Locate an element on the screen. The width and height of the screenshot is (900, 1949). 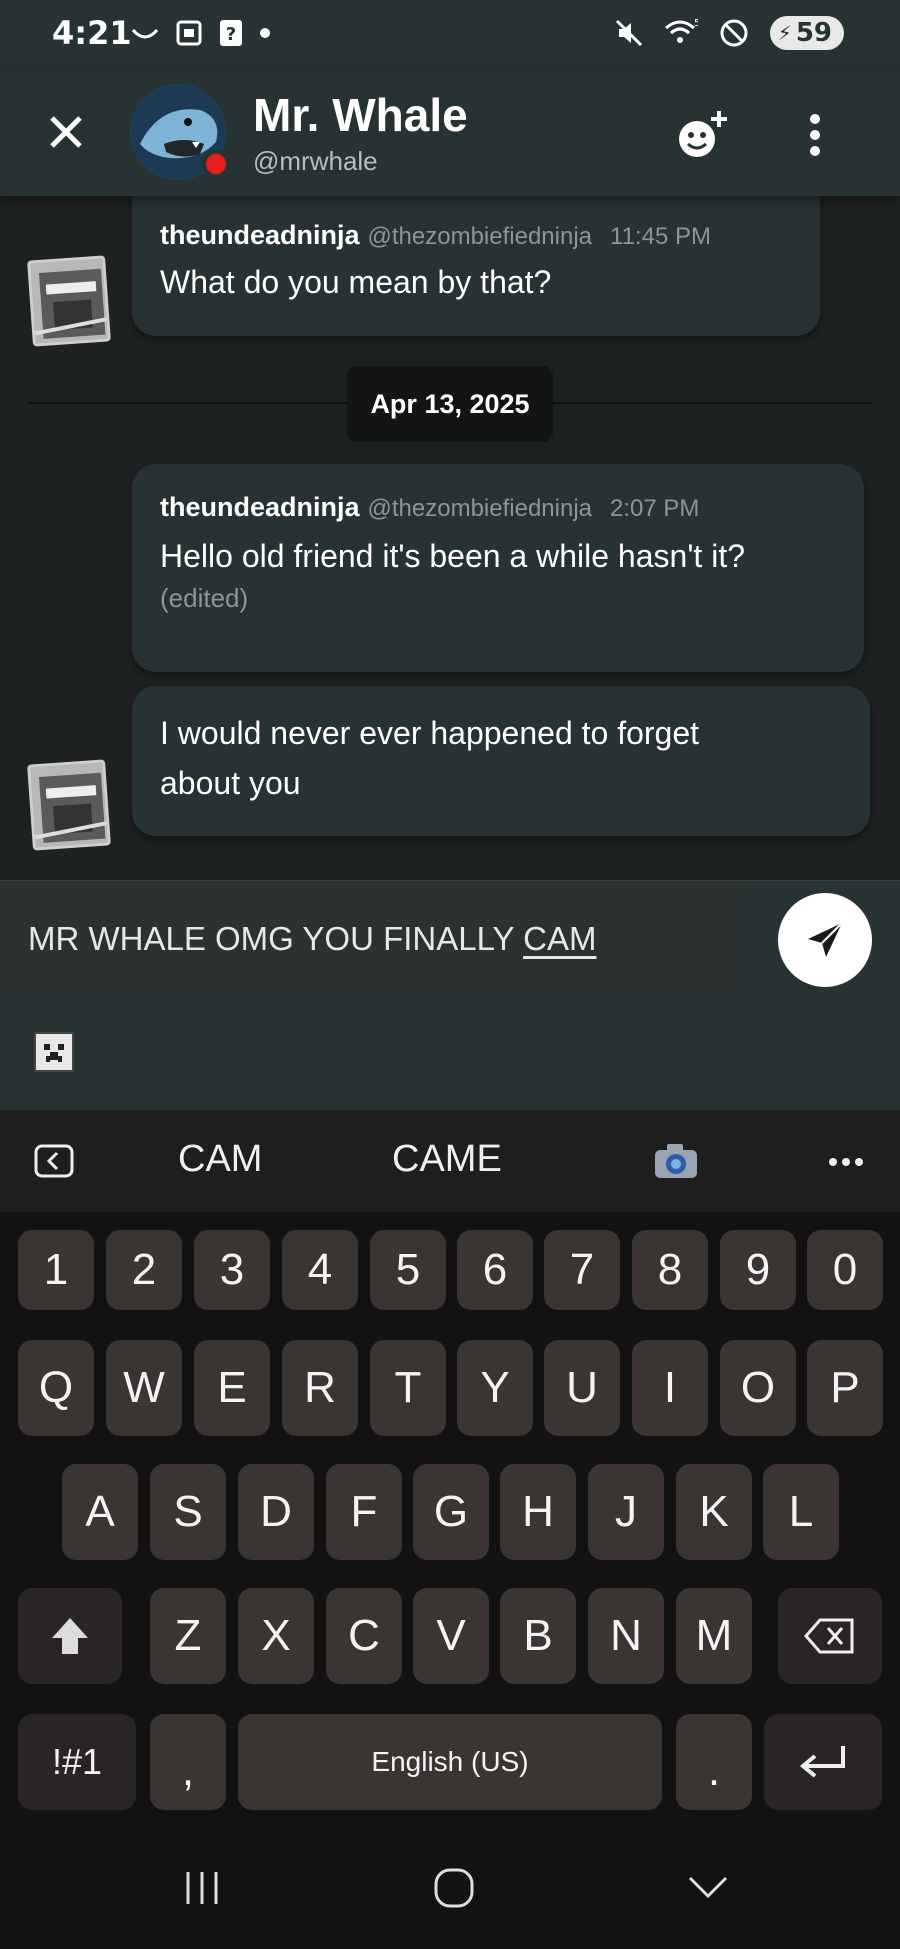
message-input: MR WHALE OMG YOU FINALLY CAM is located at coordinates (374, 939).